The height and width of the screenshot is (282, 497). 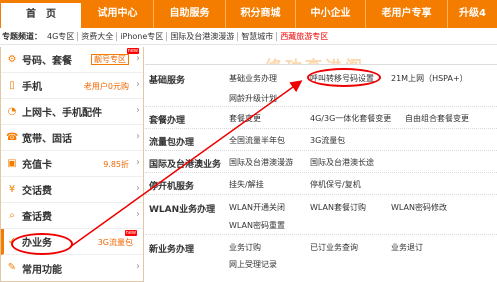 I want to click on menu-item-broadband: ☎ 宽带、固话 ›, so click(x=72, y=138).